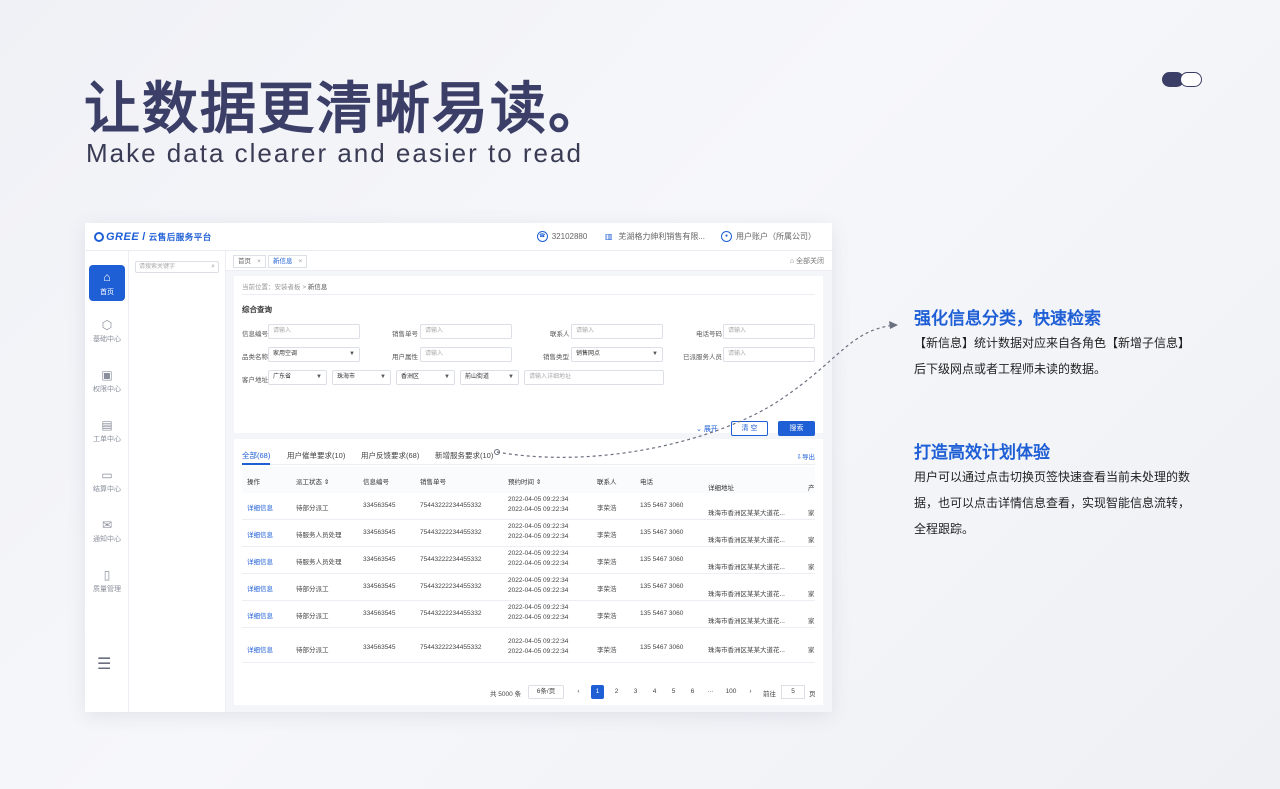 The height and width of the screenshot is (789, 1280). I want to click on arrow-head-icon, so click(893, 325).